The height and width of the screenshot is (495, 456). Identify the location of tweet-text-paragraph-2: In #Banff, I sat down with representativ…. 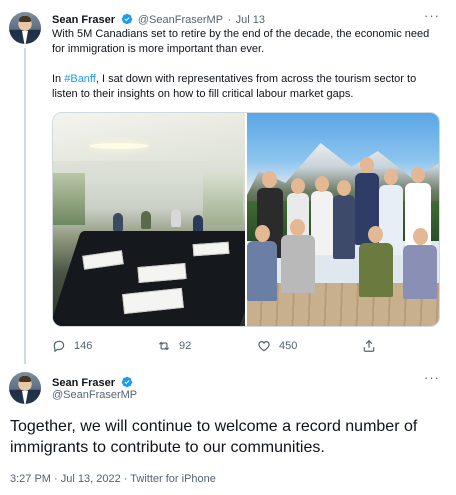
(248, 87).